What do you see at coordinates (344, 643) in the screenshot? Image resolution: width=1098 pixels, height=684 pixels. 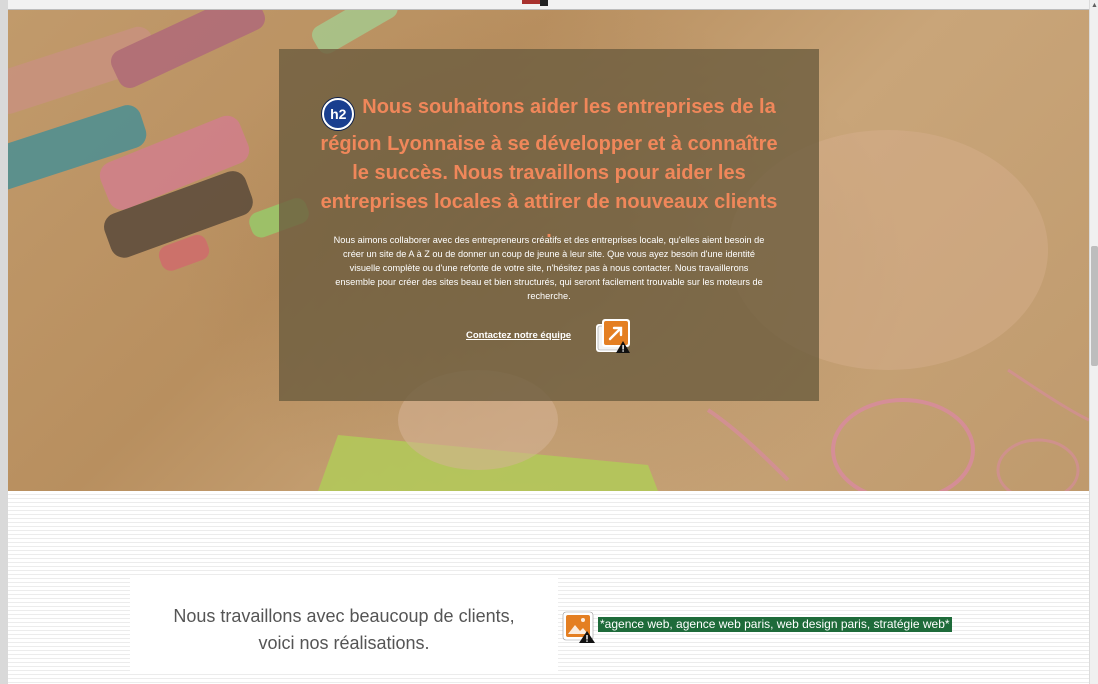 I see `clients-heading-line2: voici nos réalisations.` at bounding box center [344, 643].